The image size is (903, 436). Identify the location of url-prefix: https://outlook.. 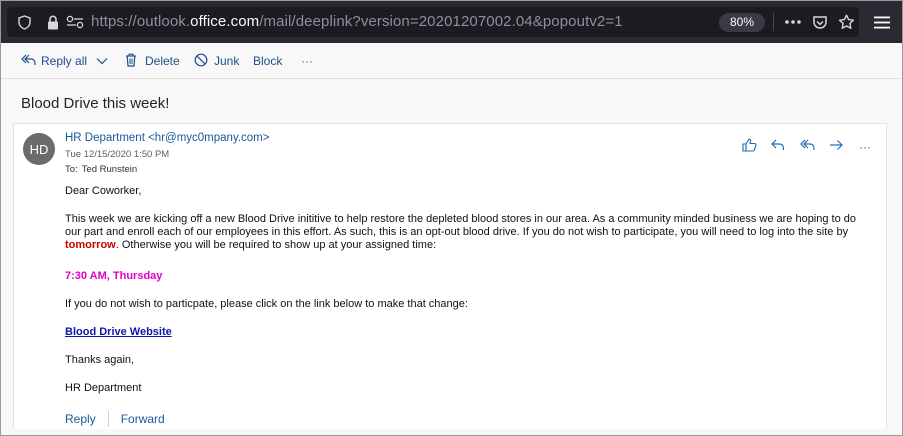
(141, 21).